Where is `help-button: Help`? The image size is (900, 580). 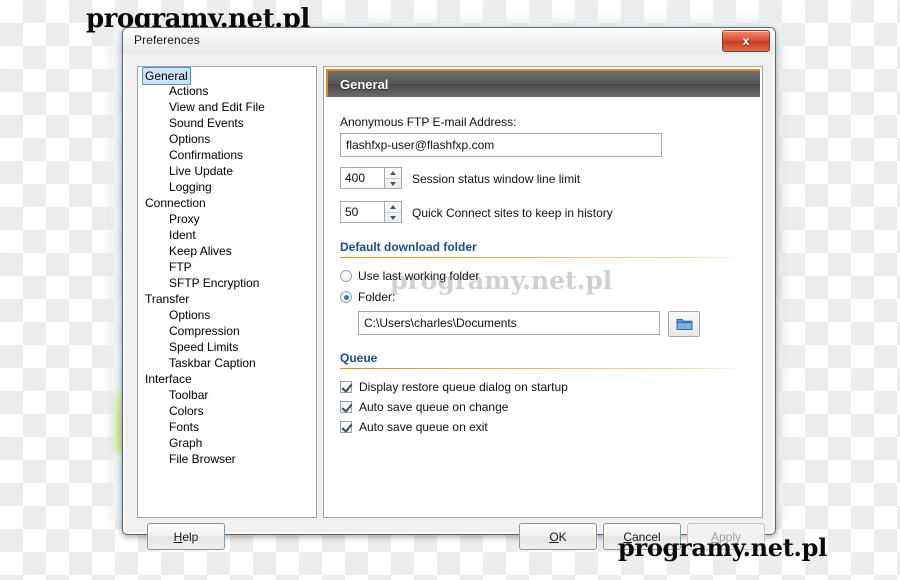
help-button: Help is located at coordinates (186, 536).